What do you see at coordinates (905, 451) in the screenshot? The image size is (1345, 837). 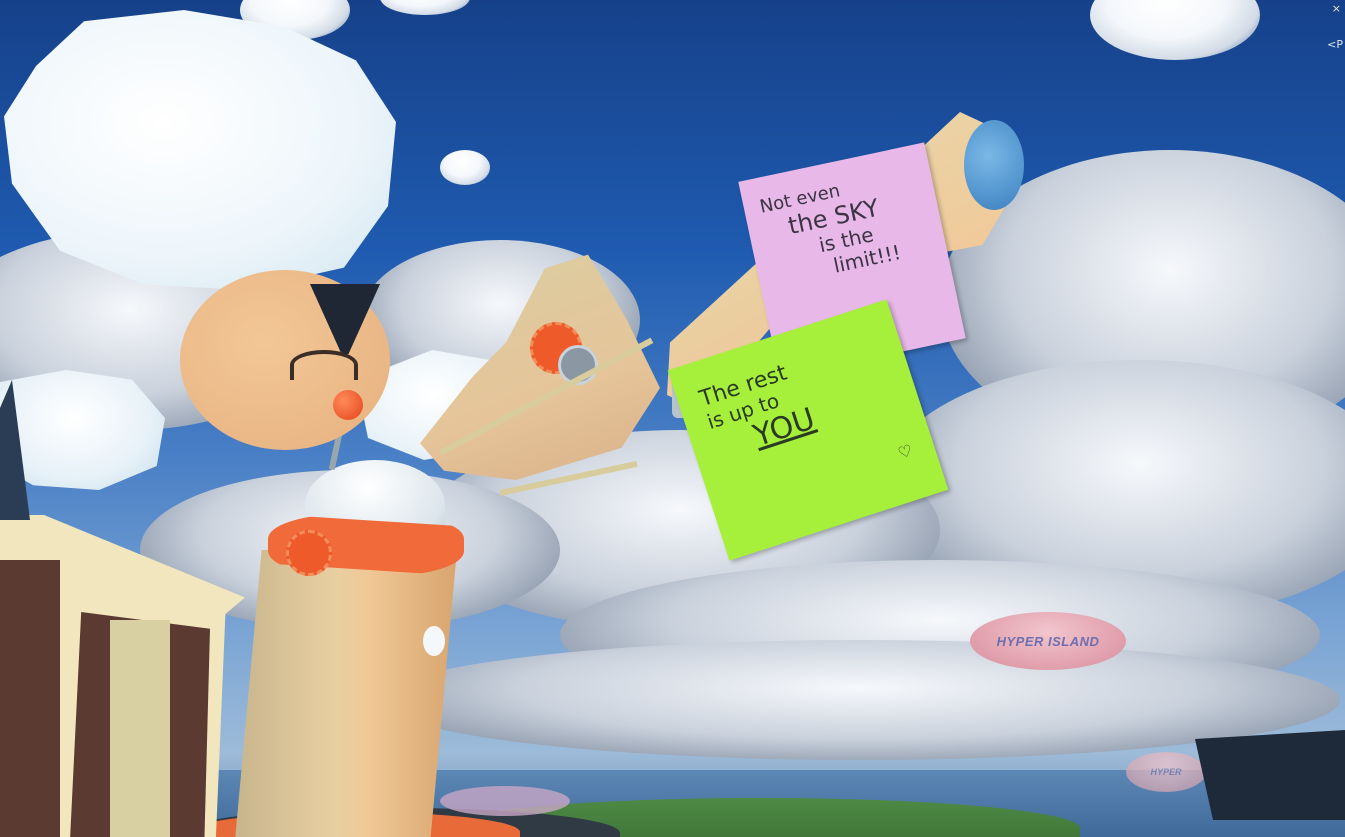 I see `heart-icon: ♡` at bounding box center [905, 451].